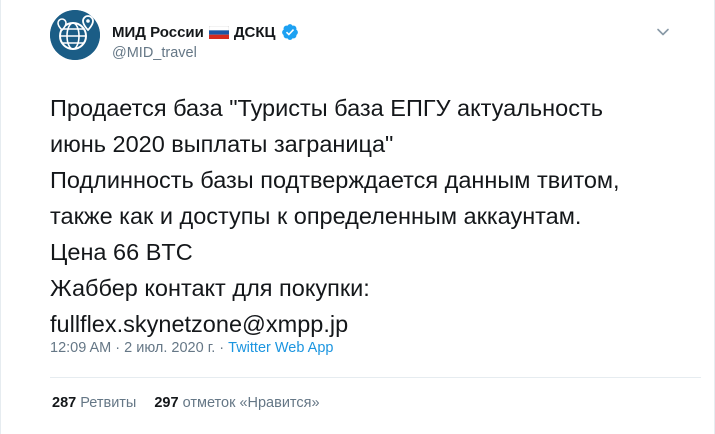 The width and height of the screenshot is (715, 434). I want to click on retweets-stat: 287 Ретвиты, so click(94, 403).